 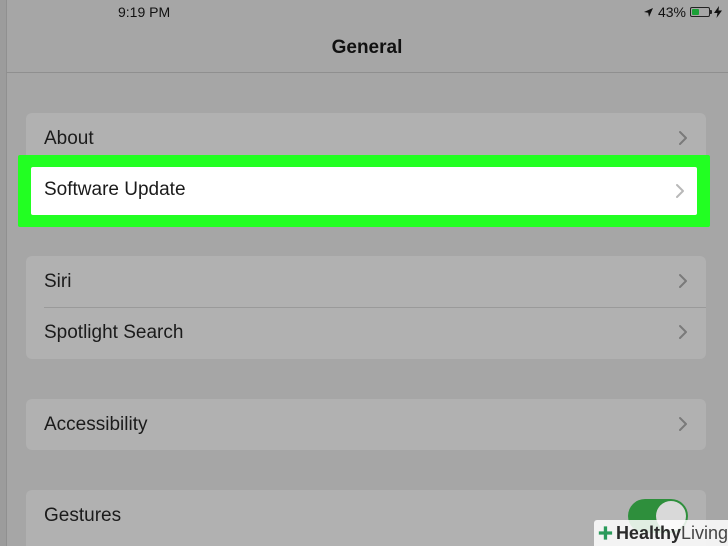 What do you see at coordinates (718, 12) in the screenshot?
I see `charging-bolt-icon` at bounding box center [718, 12].